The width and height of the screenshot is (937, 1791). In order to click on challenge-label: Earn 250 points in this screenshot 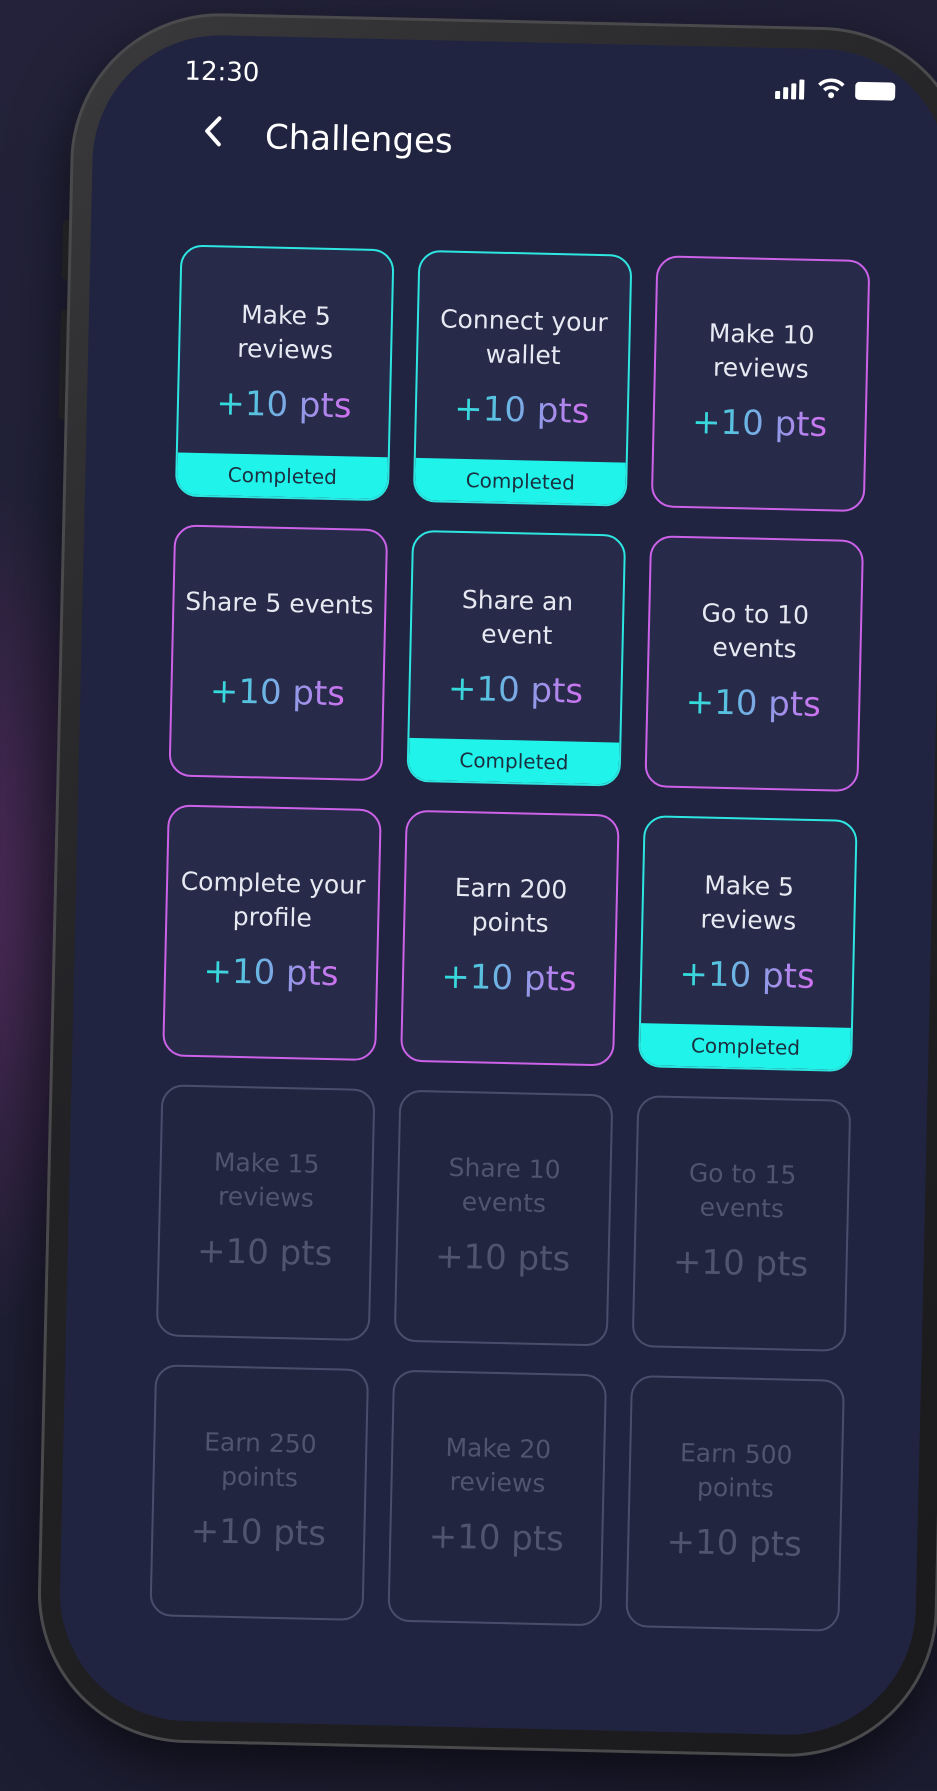, I will do `click(260, 1460)`.